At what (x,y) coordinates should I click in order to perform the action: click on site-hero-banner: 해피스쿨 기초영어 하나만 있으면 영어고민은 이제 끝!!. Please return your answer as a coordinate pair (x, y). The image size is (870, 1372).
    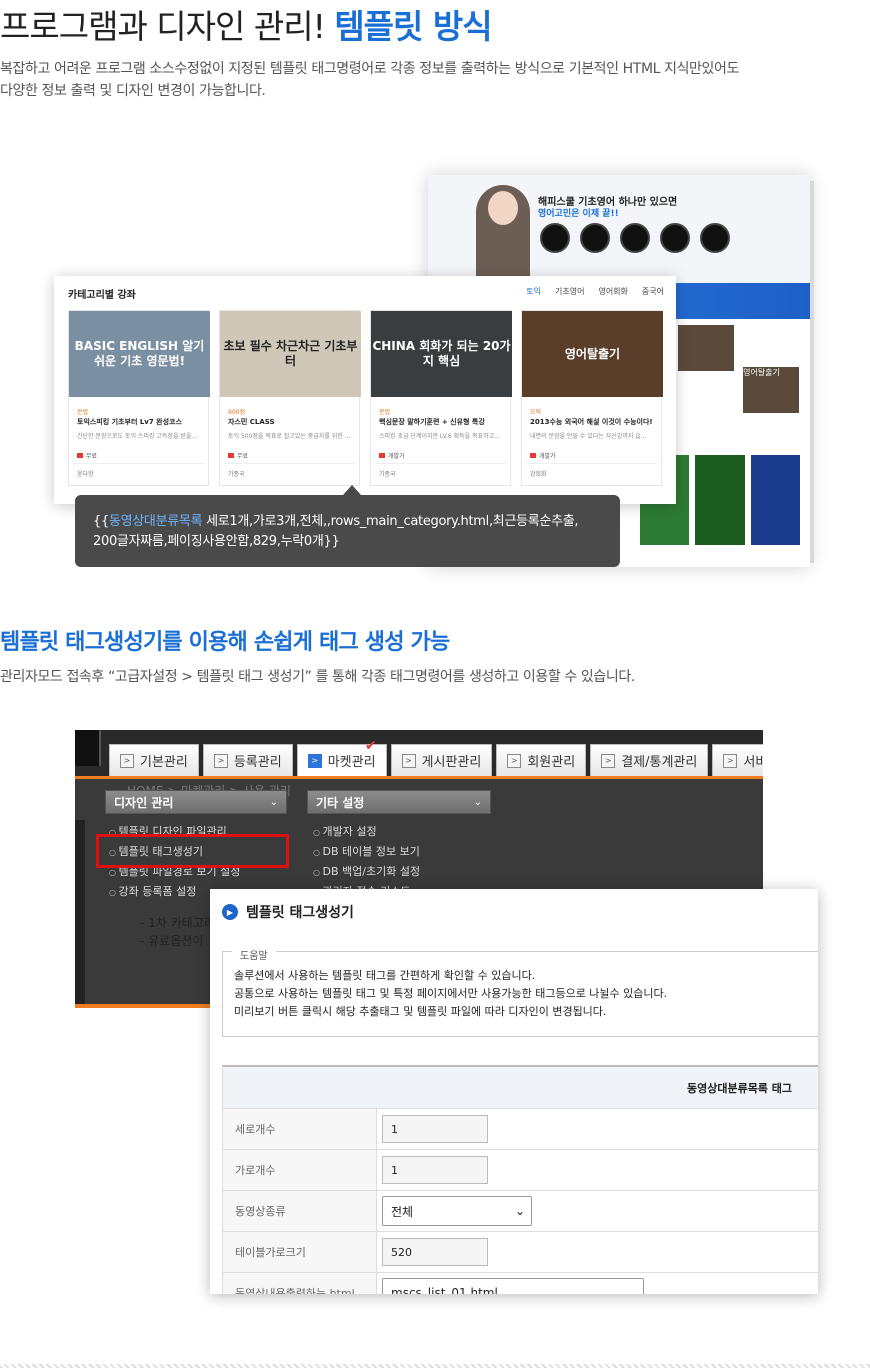
    Looking at the image, I should click on (619, 229).